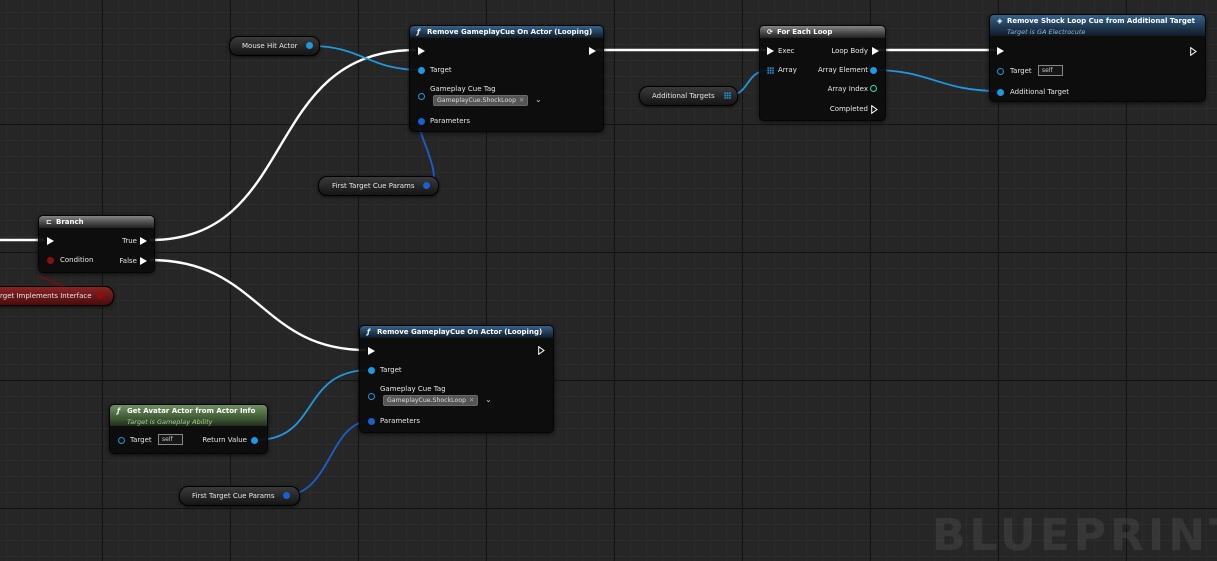 Image resolution: width=1217 pixels, height=561 pixels. I want to click on wire-avatar-return, so click(313, 405).